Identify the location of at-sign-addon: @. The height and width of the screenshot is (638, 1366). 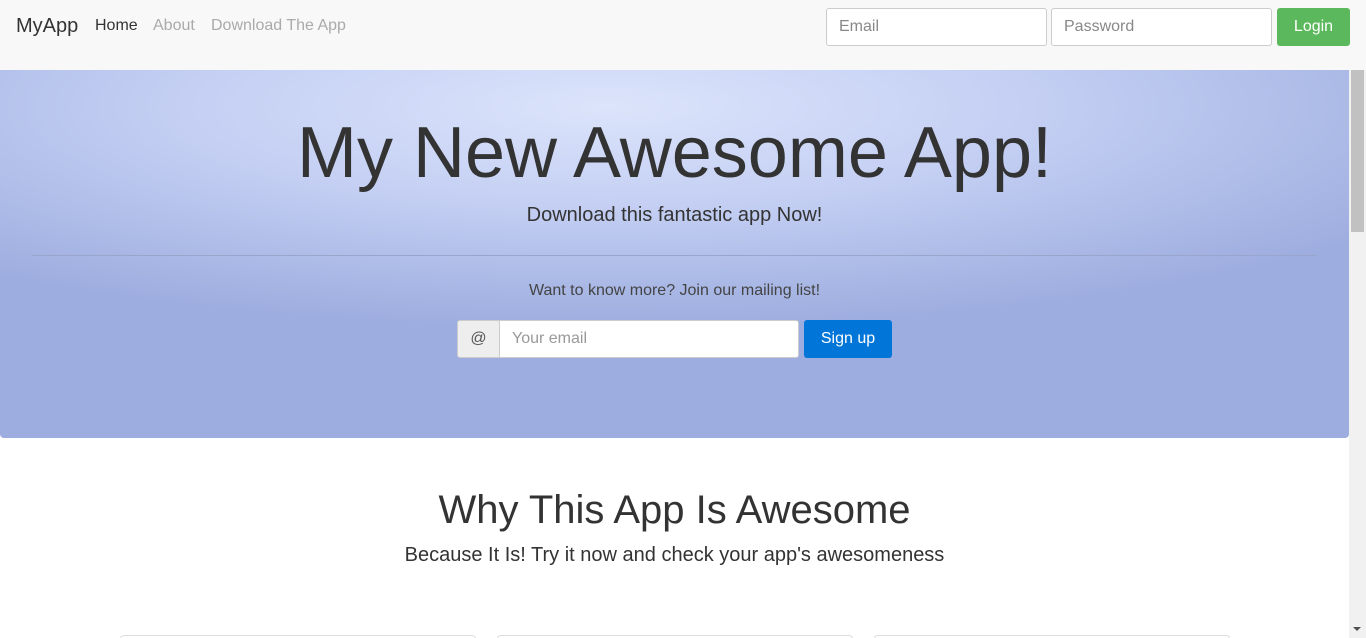
(478, 339).